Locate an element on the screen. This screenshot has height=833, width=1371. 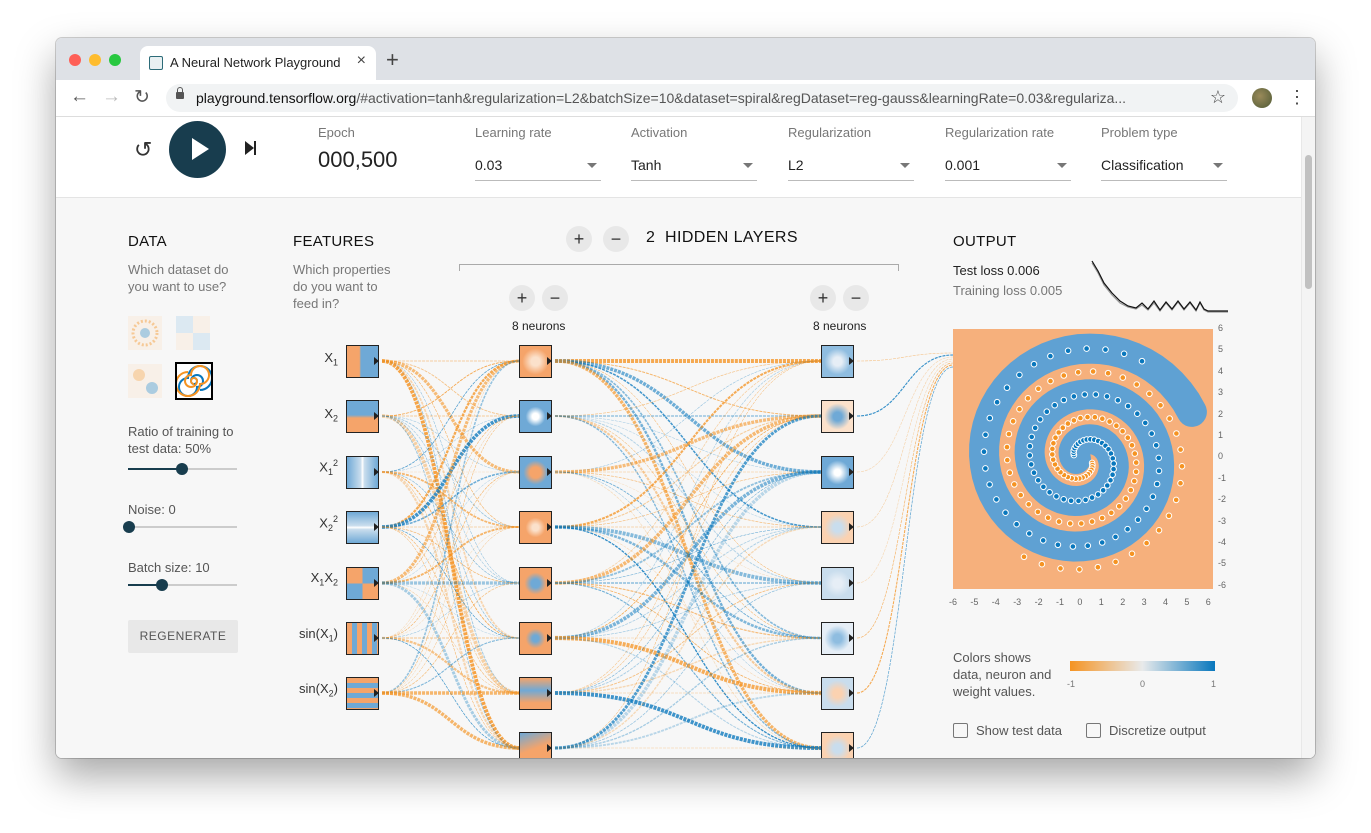
minimize-window-button is located at coordinates (95, 60).